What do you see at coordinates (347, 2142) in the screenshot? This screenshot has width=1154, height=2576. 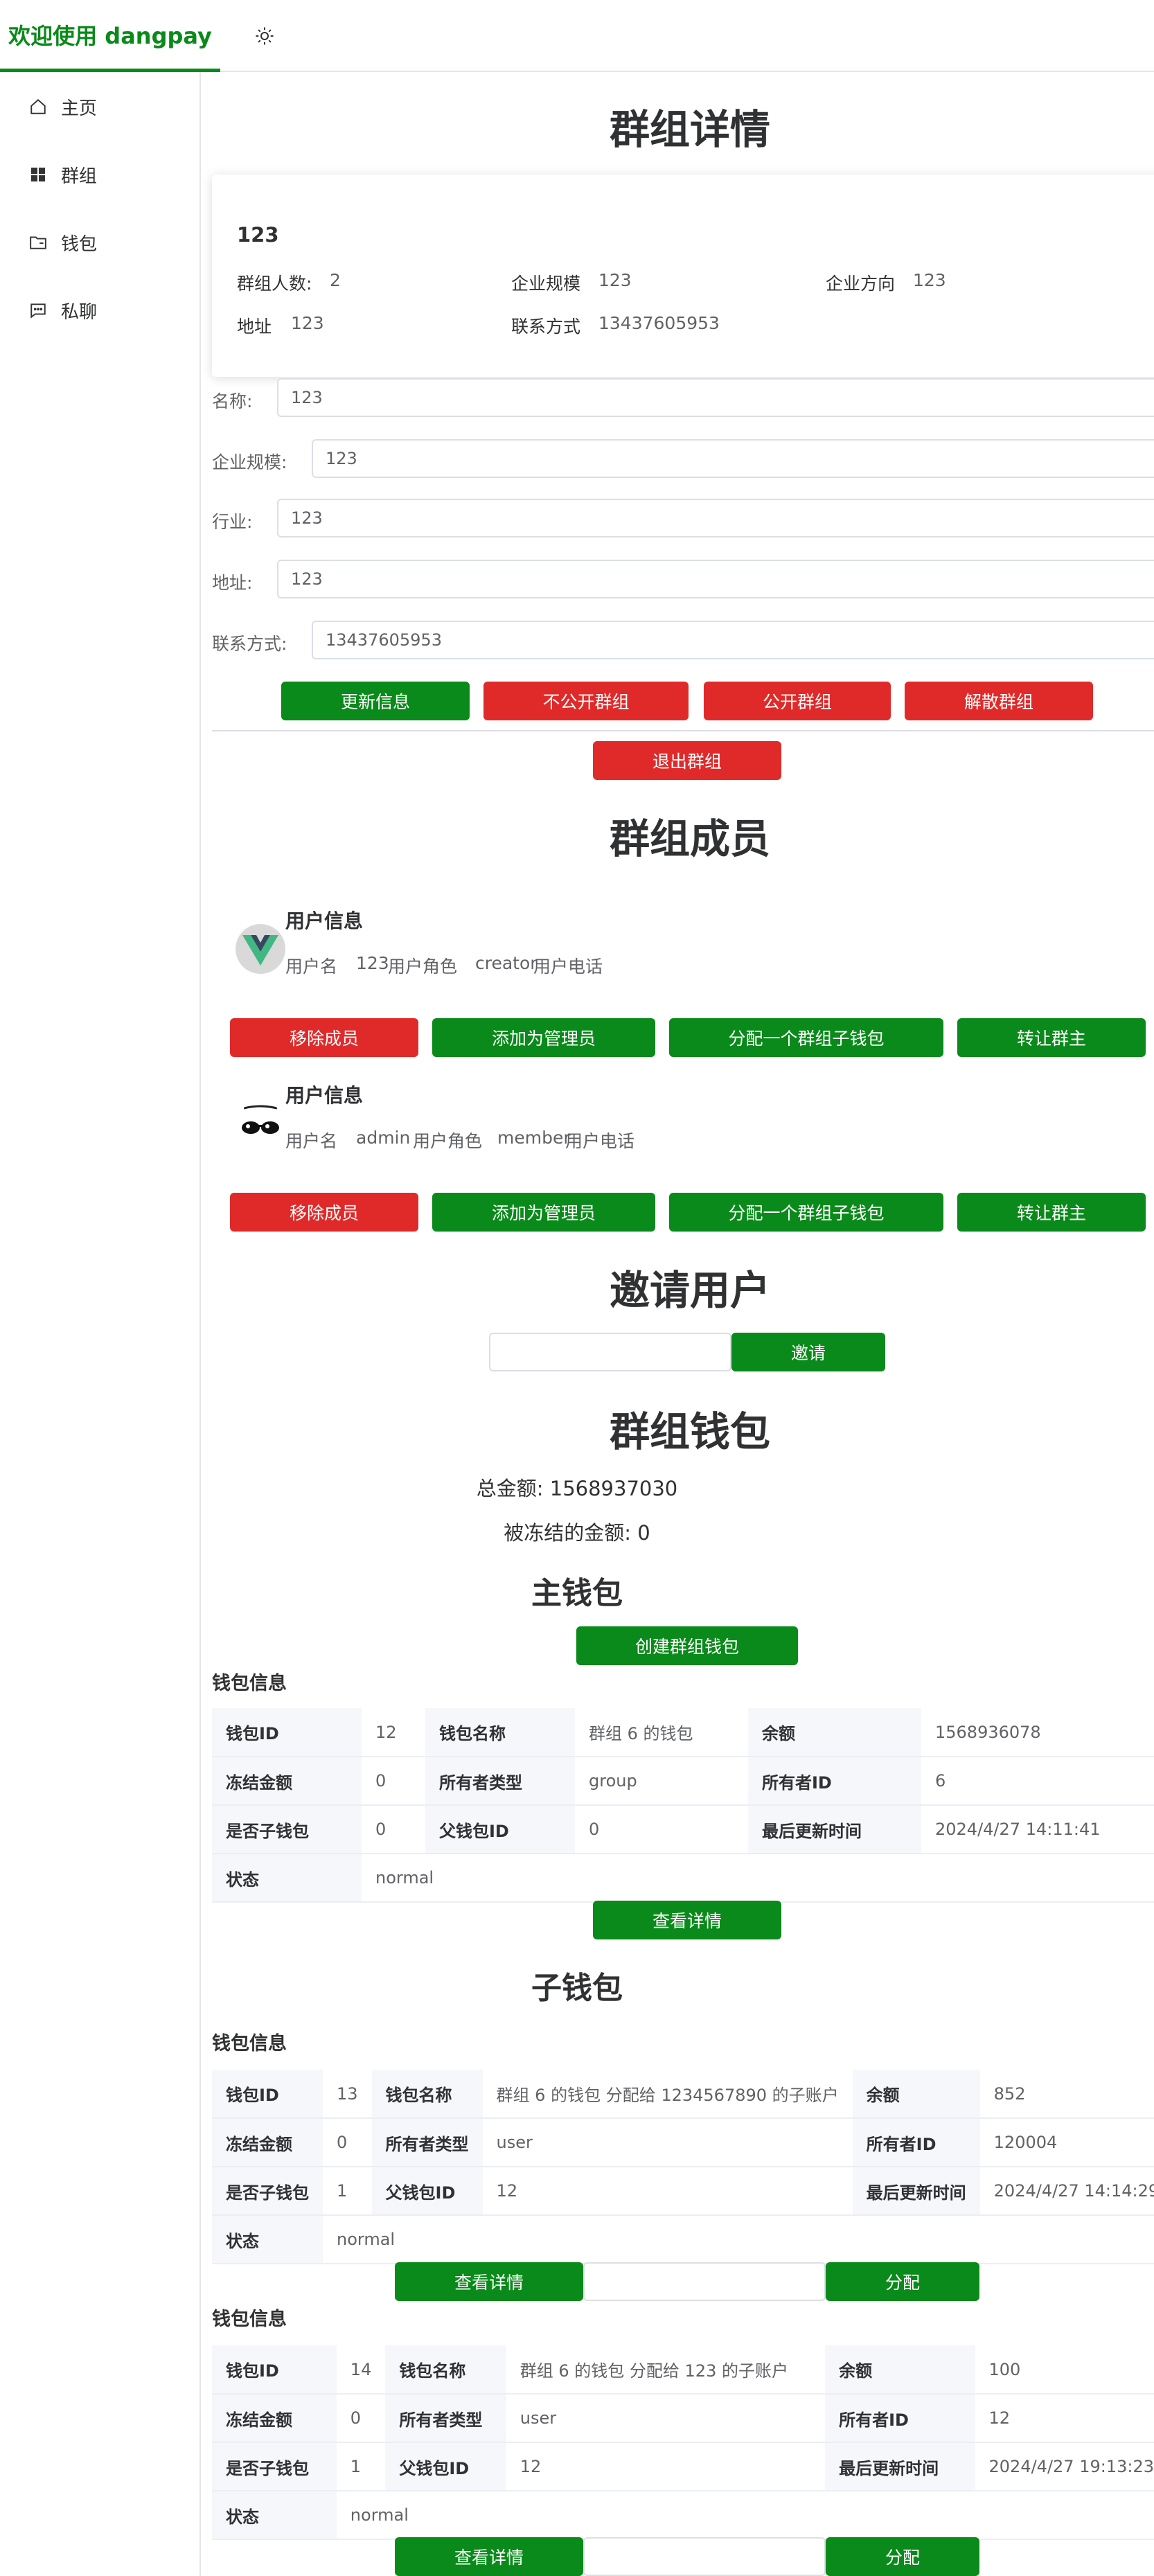 I see `frozen-value: 0` at bounding box center [347, 2142].